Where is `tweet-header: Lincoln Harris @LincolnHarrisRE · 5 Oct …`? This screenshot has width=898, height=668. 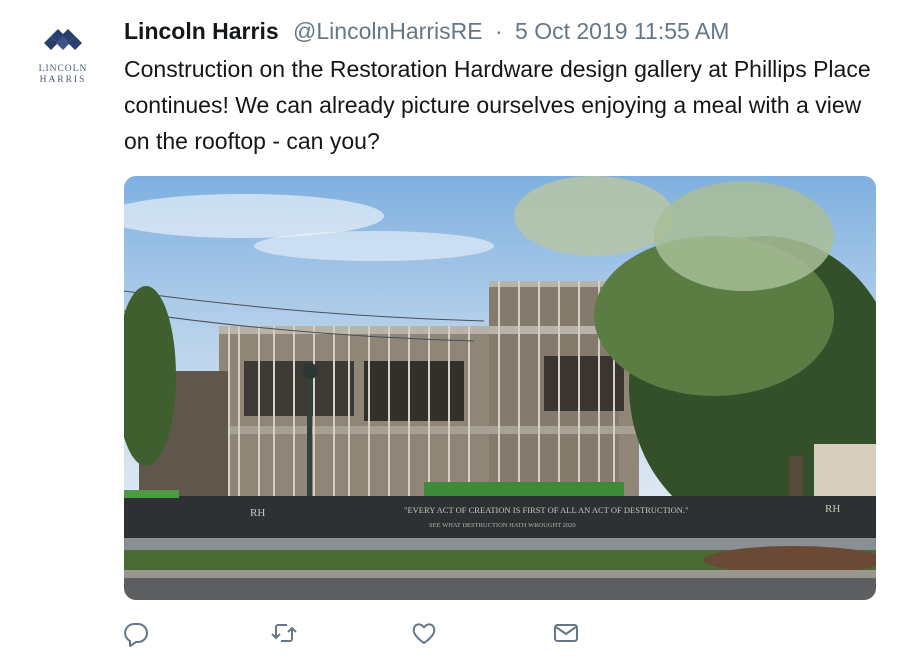
tweet-header: Lincoln Harris @LincolnHarrisRE · 5 Oct … is located at coordinates (426, 31).